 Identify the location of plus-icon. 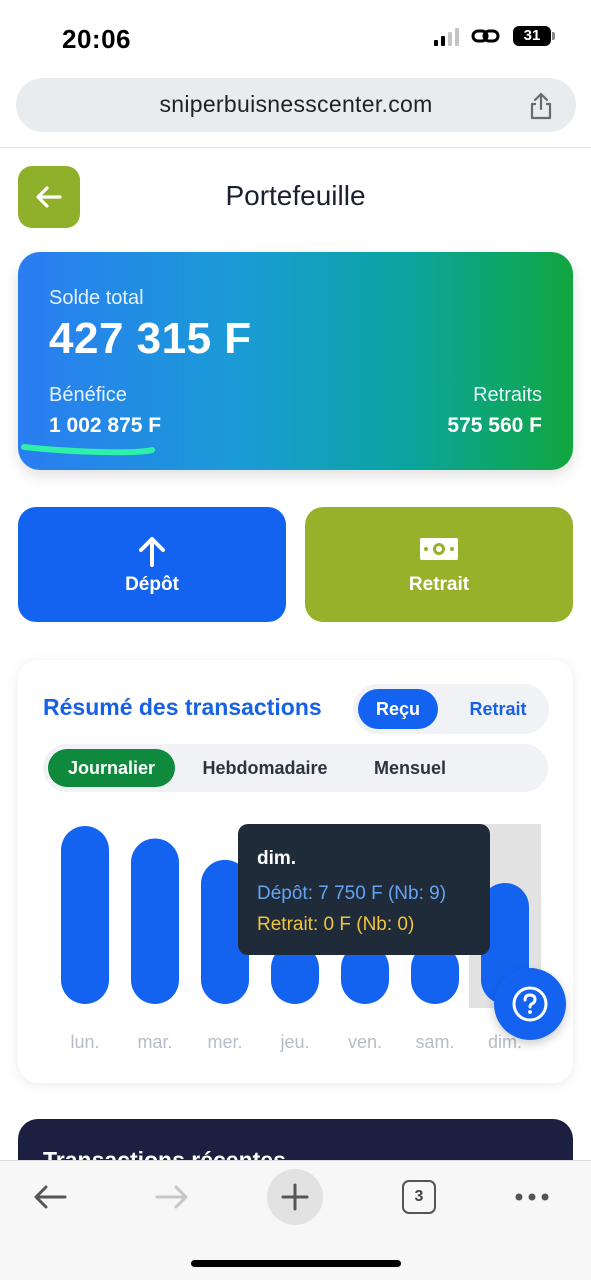
(295, 1197).